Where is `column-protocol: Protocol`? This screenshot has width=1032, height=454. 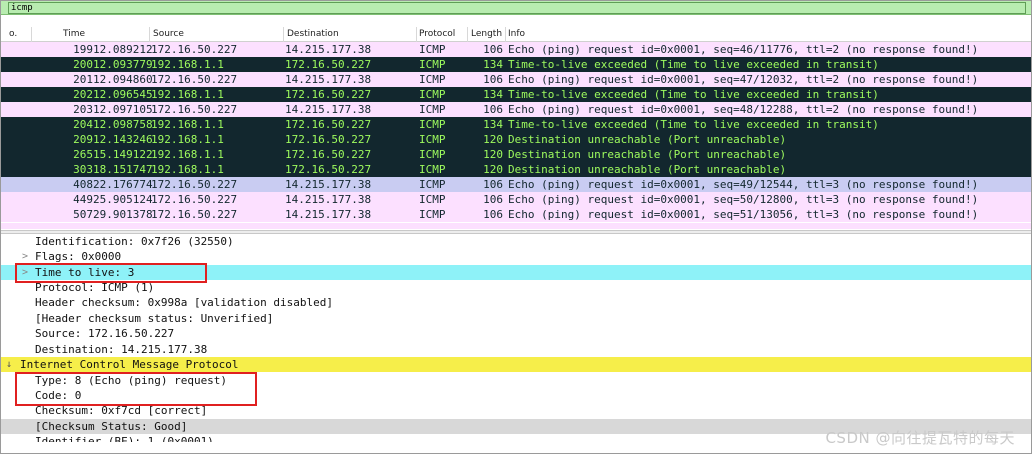 column-protocol: Protocol is located at coordinates (437, 34).